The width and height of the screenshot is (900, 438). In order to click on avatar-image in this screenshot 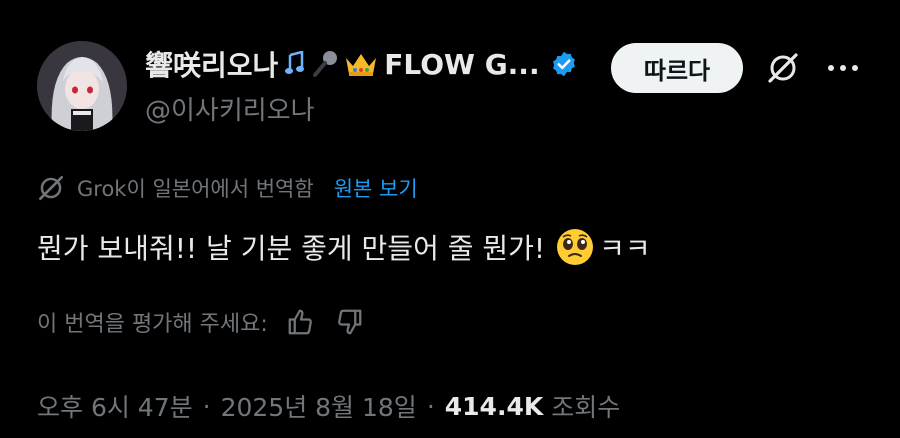, I will do `click(82, 86)`.